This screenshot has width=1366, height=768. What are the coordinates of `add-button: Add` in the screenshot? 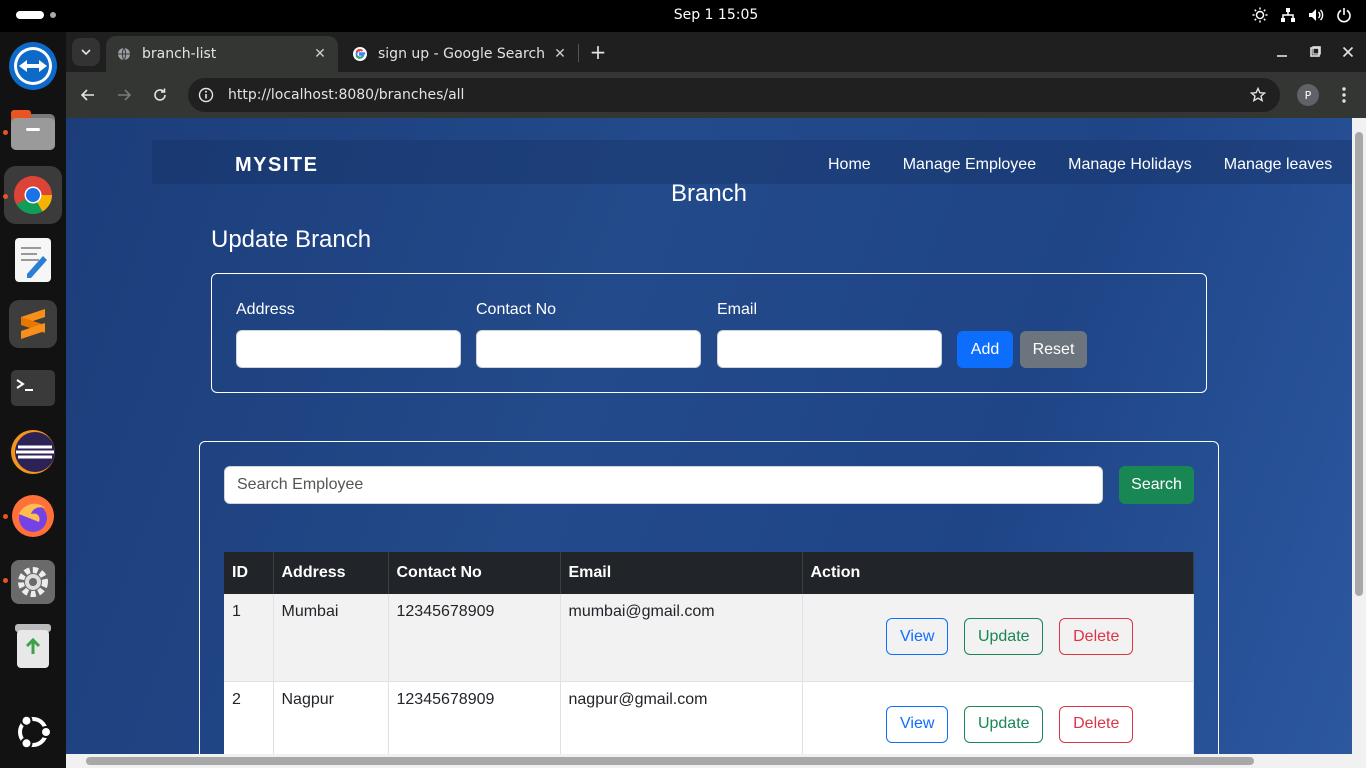 It's located at (985, 349).